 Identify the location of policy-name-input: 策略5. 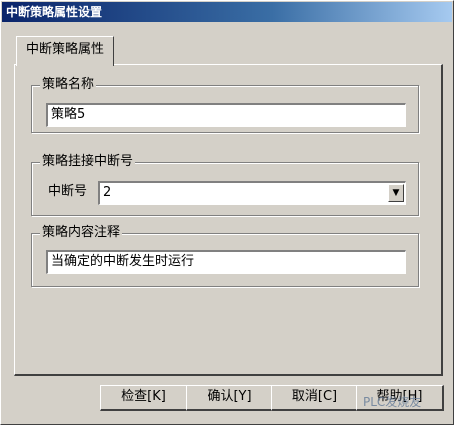
(226, 115).